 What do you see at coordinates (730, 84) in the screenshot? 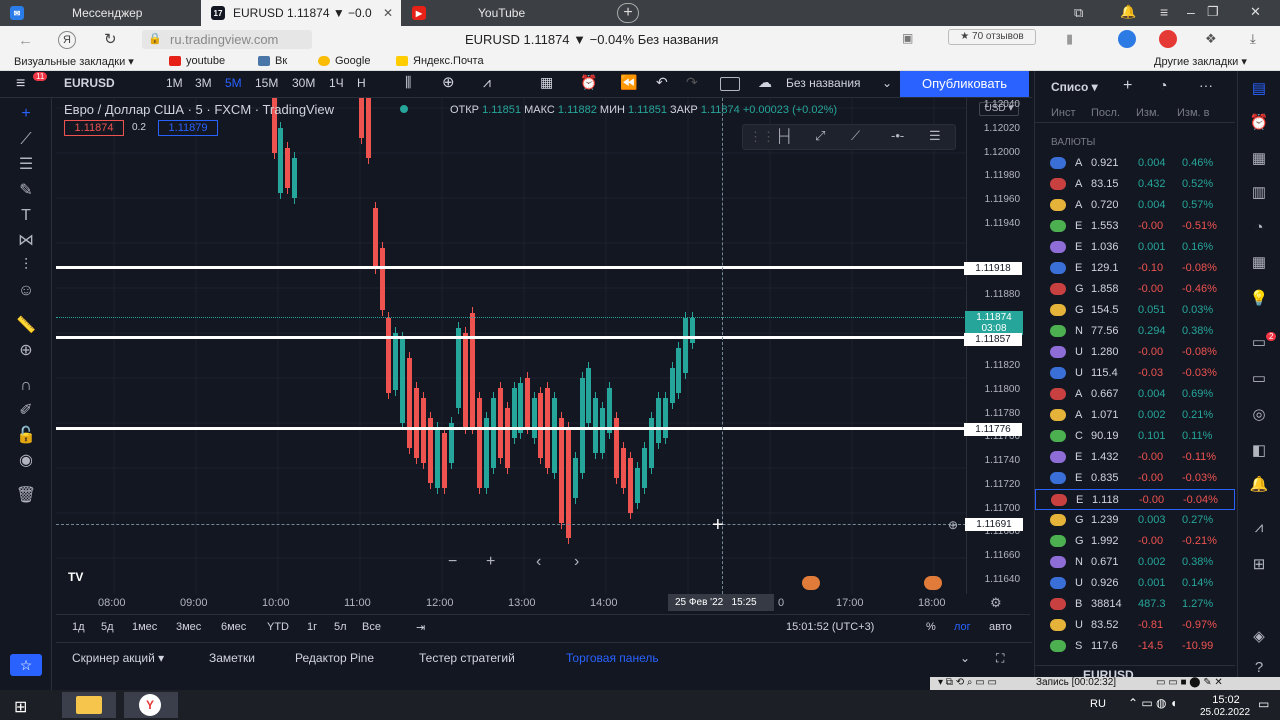
I see `fullscreen-icon` at bounding box center [730, 84].